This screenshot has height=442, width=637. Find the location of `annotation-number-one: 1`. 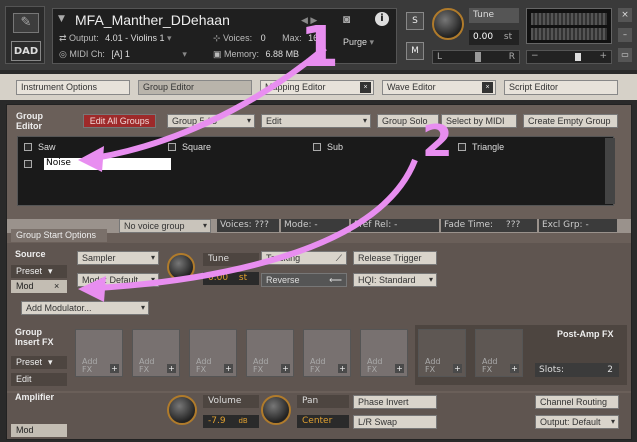

annotation-number-one: 1 is located at coordinates (319, 47).